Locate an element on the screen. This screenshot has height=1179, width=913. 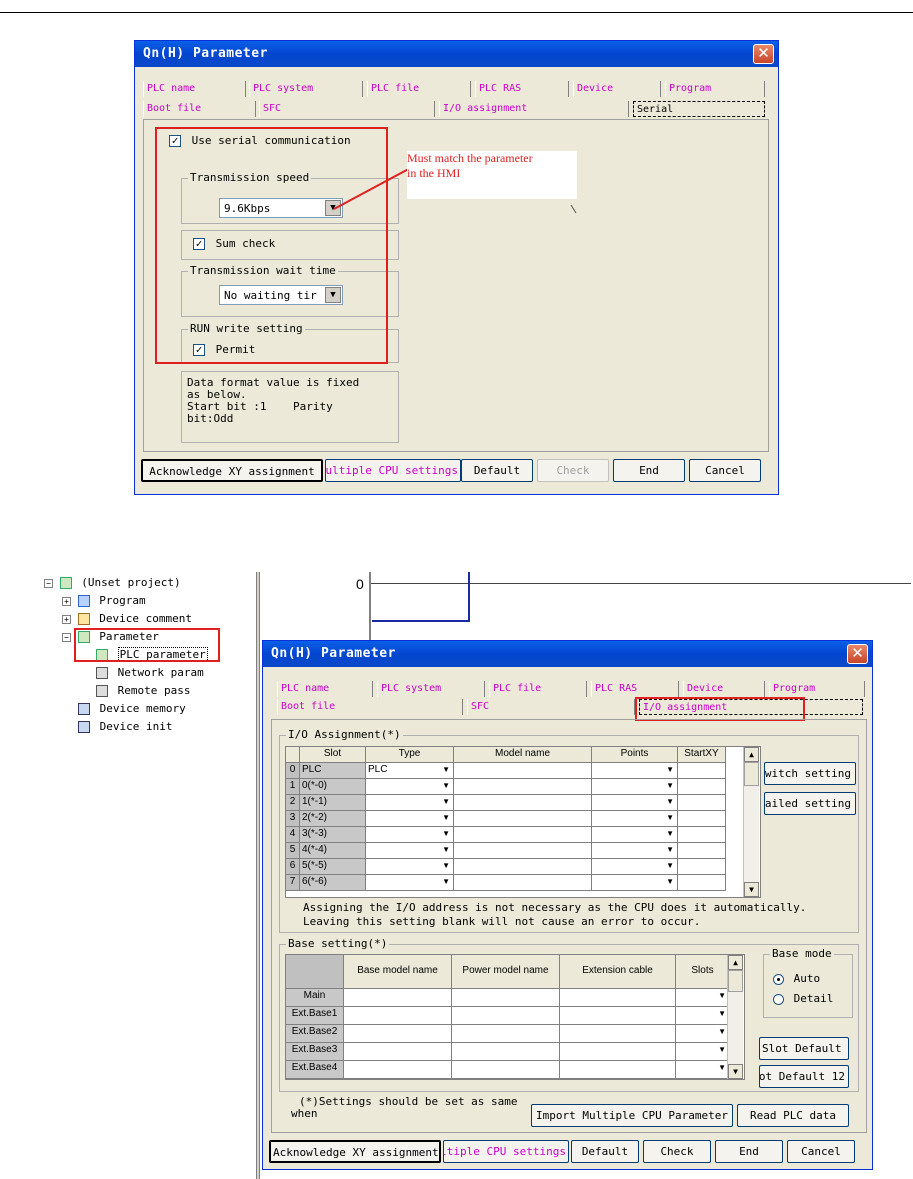
base-mode-auto: Auto is located at coordinates (796, 978).